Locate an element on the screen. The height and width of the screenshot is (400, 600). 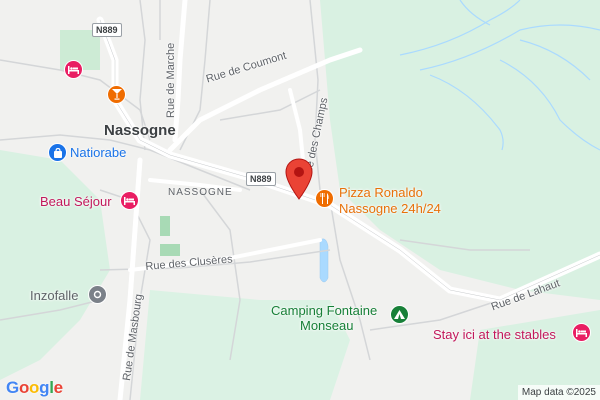
poi-label-inzofalle: Inzofalle is located at coordinates (54, 295).